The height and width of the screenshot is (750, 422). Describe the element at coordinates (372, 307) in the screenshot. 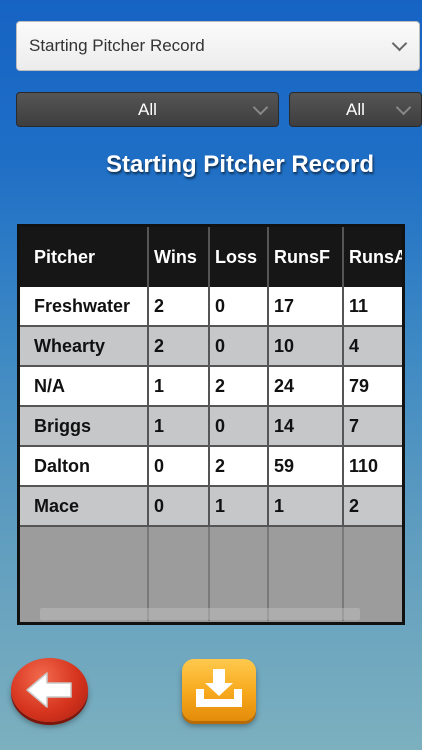

I see `cell-runs-against: 11` at that location.